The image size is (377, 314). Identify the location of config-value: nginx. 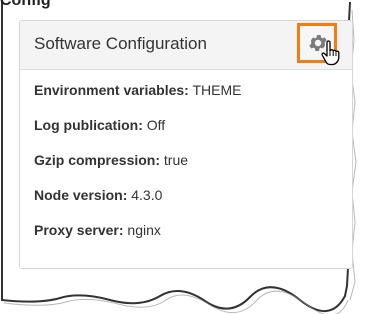
(144, 230).